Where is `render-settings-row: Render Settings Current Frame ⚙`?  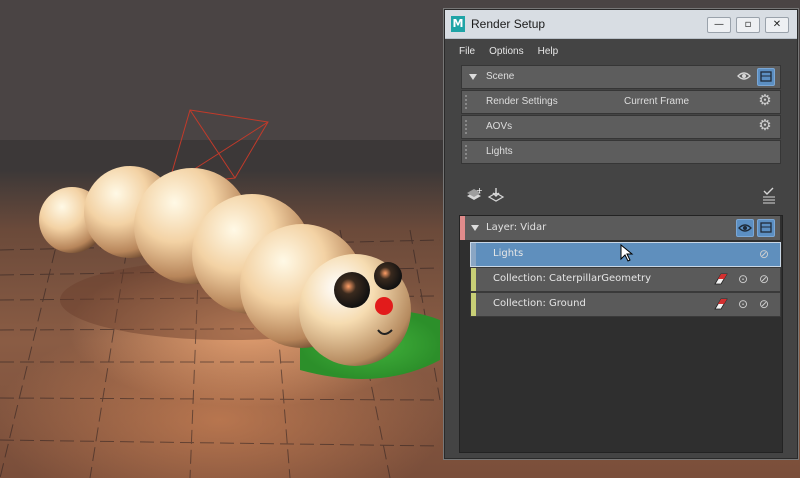 render-settings-row: Render Settings Current Frame ⚙ is located at coordinates (621, 102).